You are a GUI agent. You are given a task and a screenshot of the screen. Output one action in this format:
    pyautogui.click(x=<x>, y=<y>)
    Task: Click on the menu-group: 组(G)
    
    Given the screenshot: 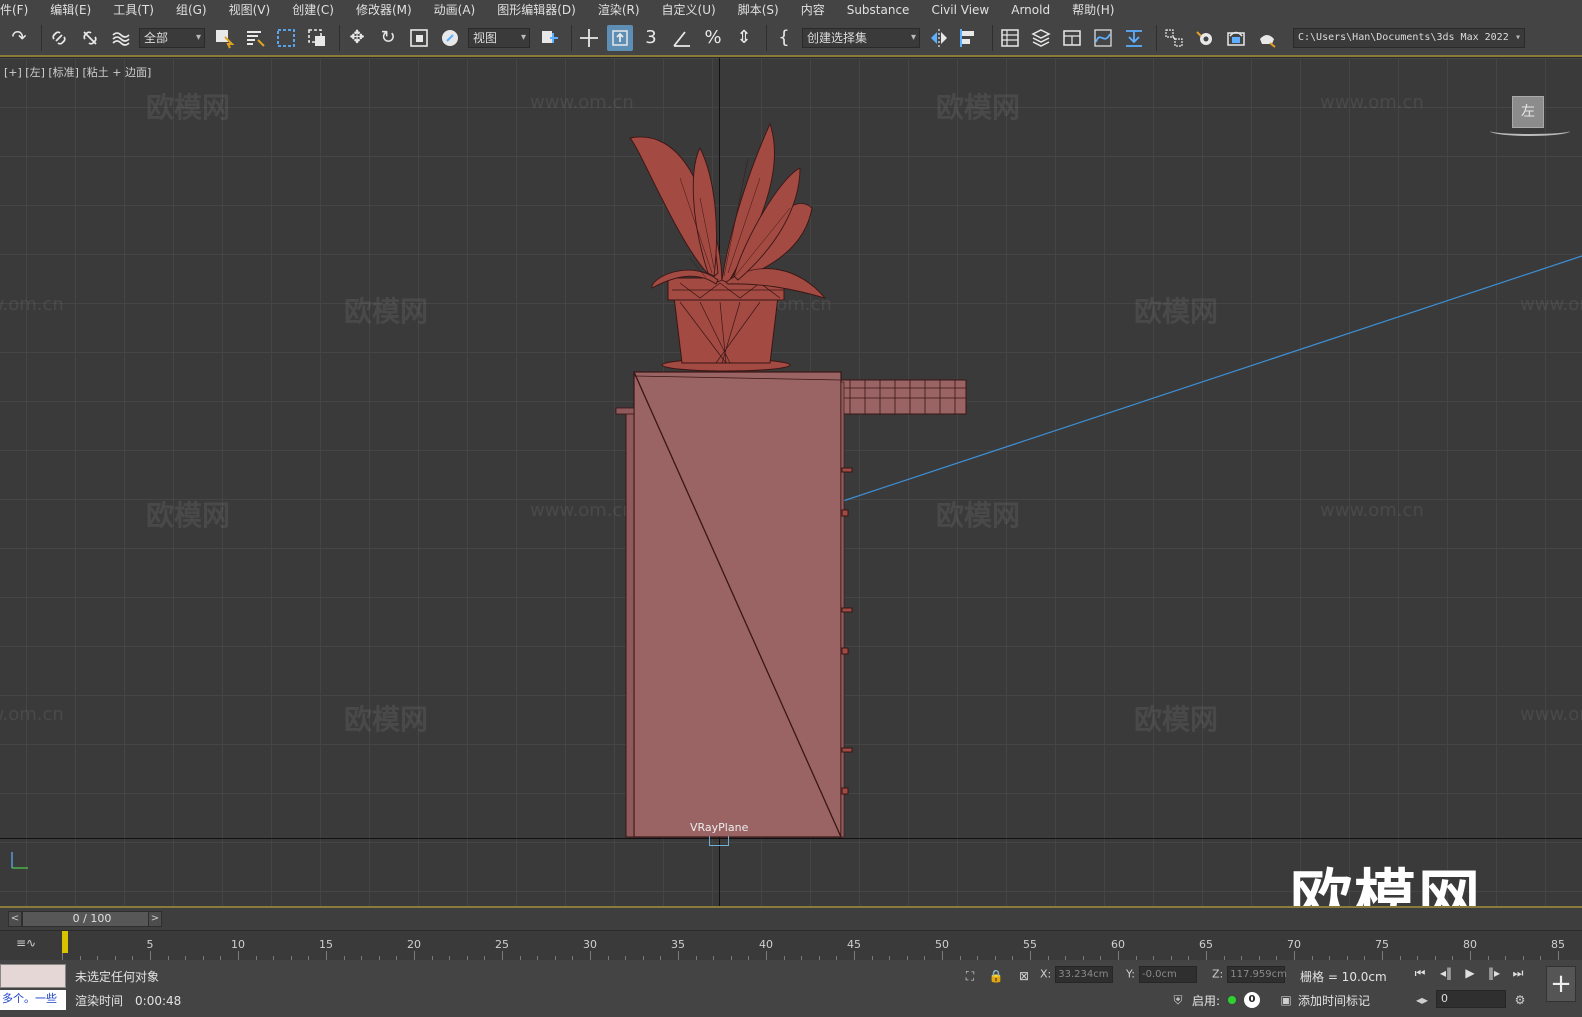 What is the action you would take?
    pyautogui.click(x=191, y=10)
    